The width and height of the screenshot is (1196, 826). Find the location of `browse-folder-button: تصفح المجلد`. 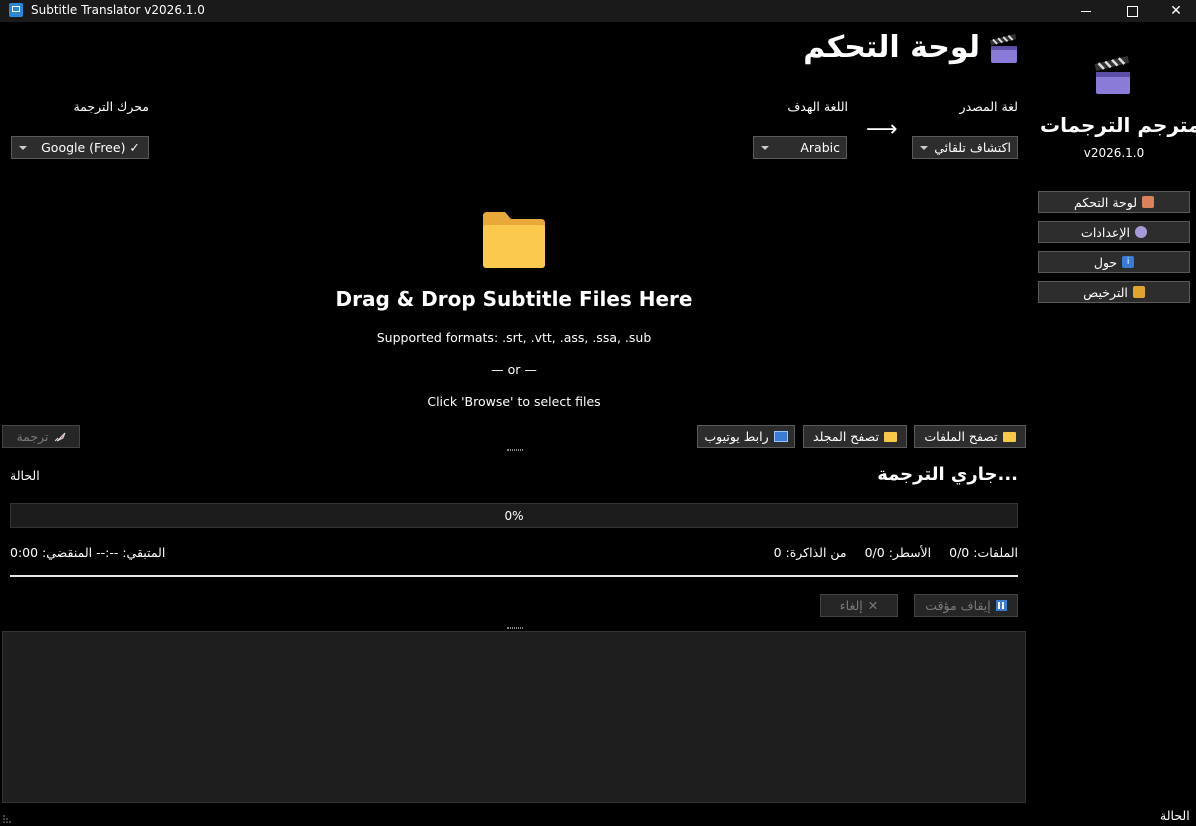

browse-folder-button: تصفح المجلد is located at coordinates (855, 436).